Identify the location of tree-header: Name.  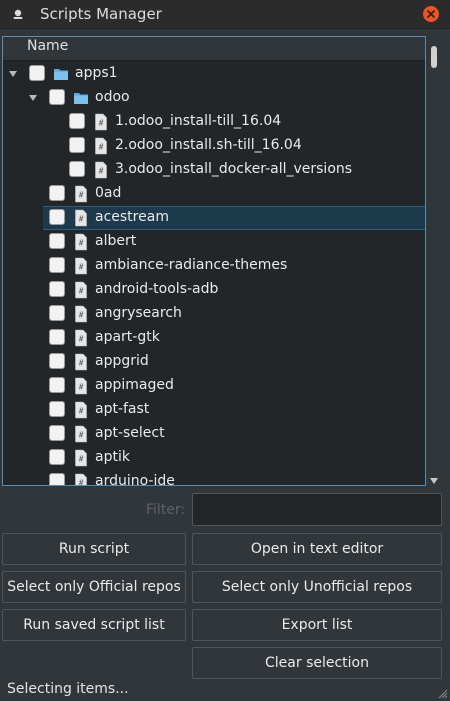
(214, 49).